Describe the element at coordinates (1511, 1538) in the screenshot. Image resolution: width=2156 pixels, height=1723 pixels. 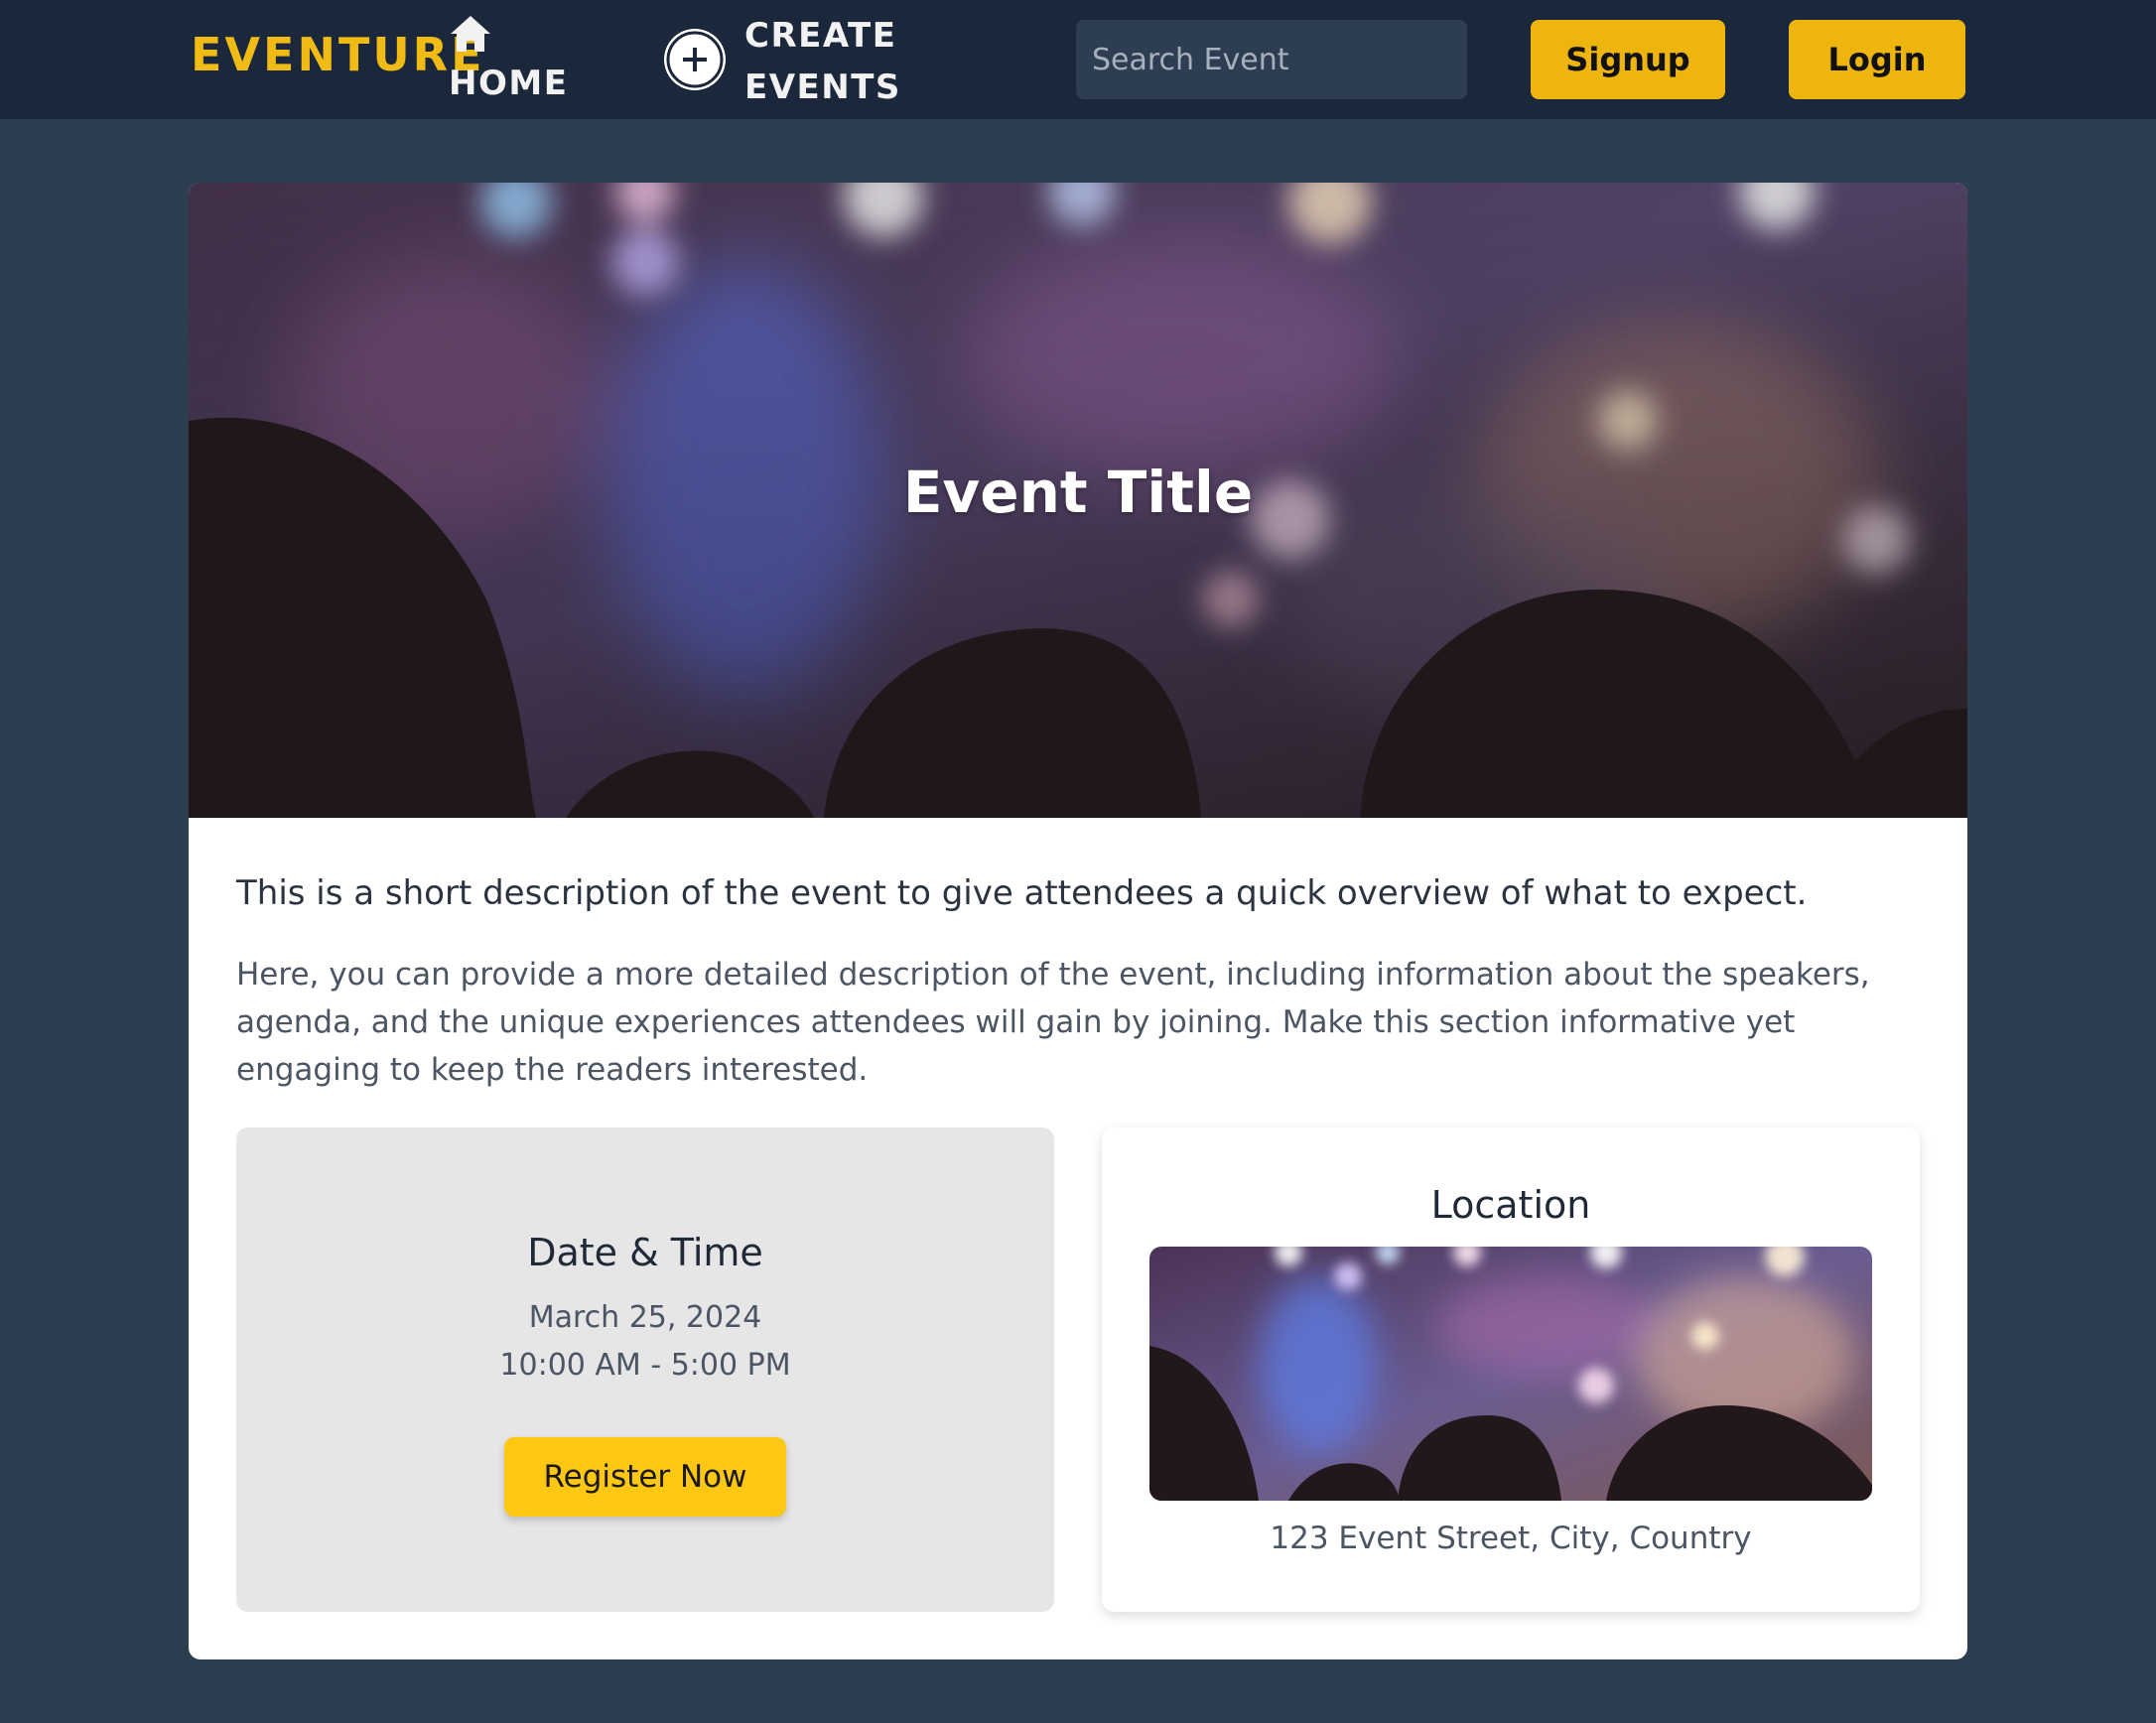
I see `location-address: 123 Event Street, City, Country` at that location.